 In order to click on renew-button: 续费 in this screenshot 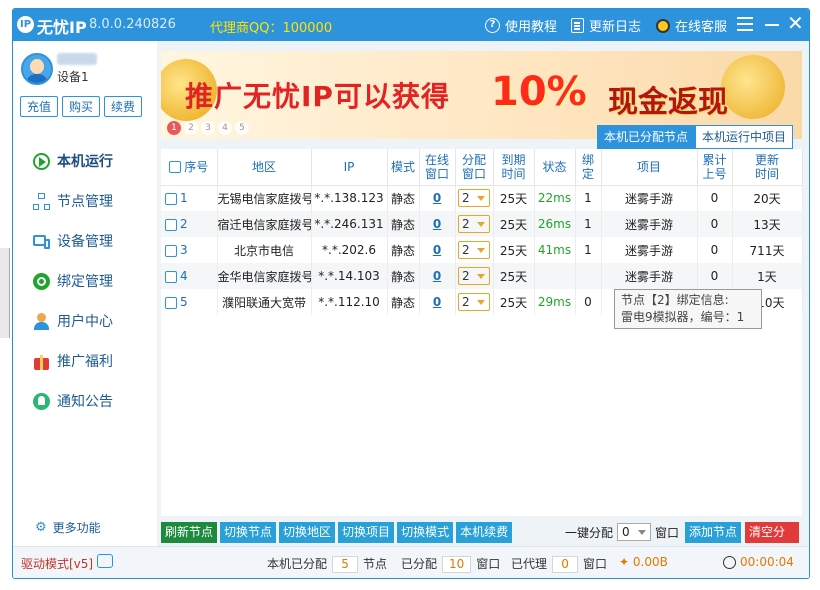, I will do `click(123, 106)`.